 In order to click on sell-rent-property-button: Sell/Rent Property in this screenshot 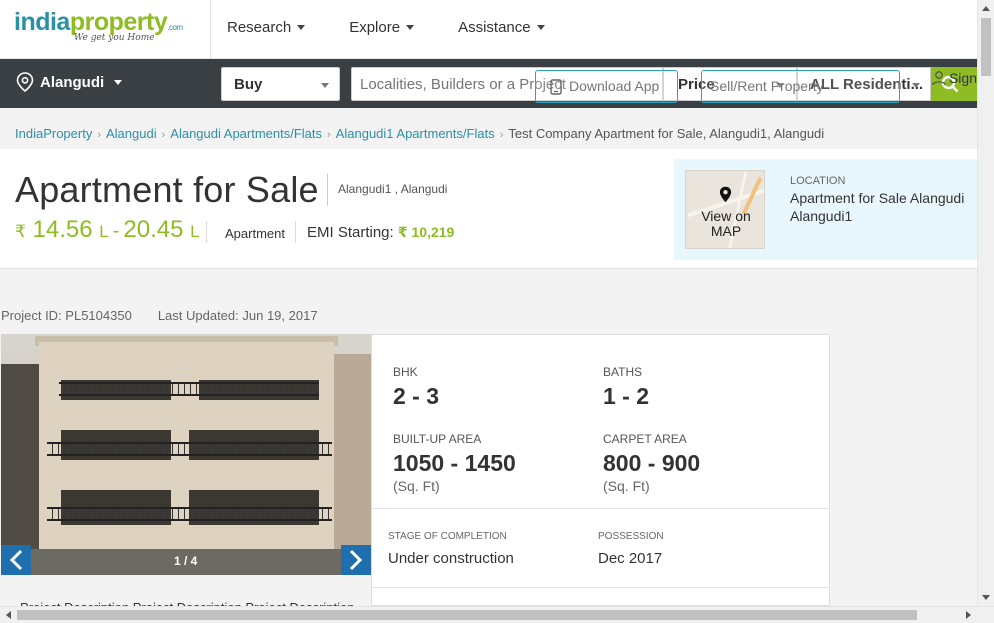, I will do `click(800, 86)`.